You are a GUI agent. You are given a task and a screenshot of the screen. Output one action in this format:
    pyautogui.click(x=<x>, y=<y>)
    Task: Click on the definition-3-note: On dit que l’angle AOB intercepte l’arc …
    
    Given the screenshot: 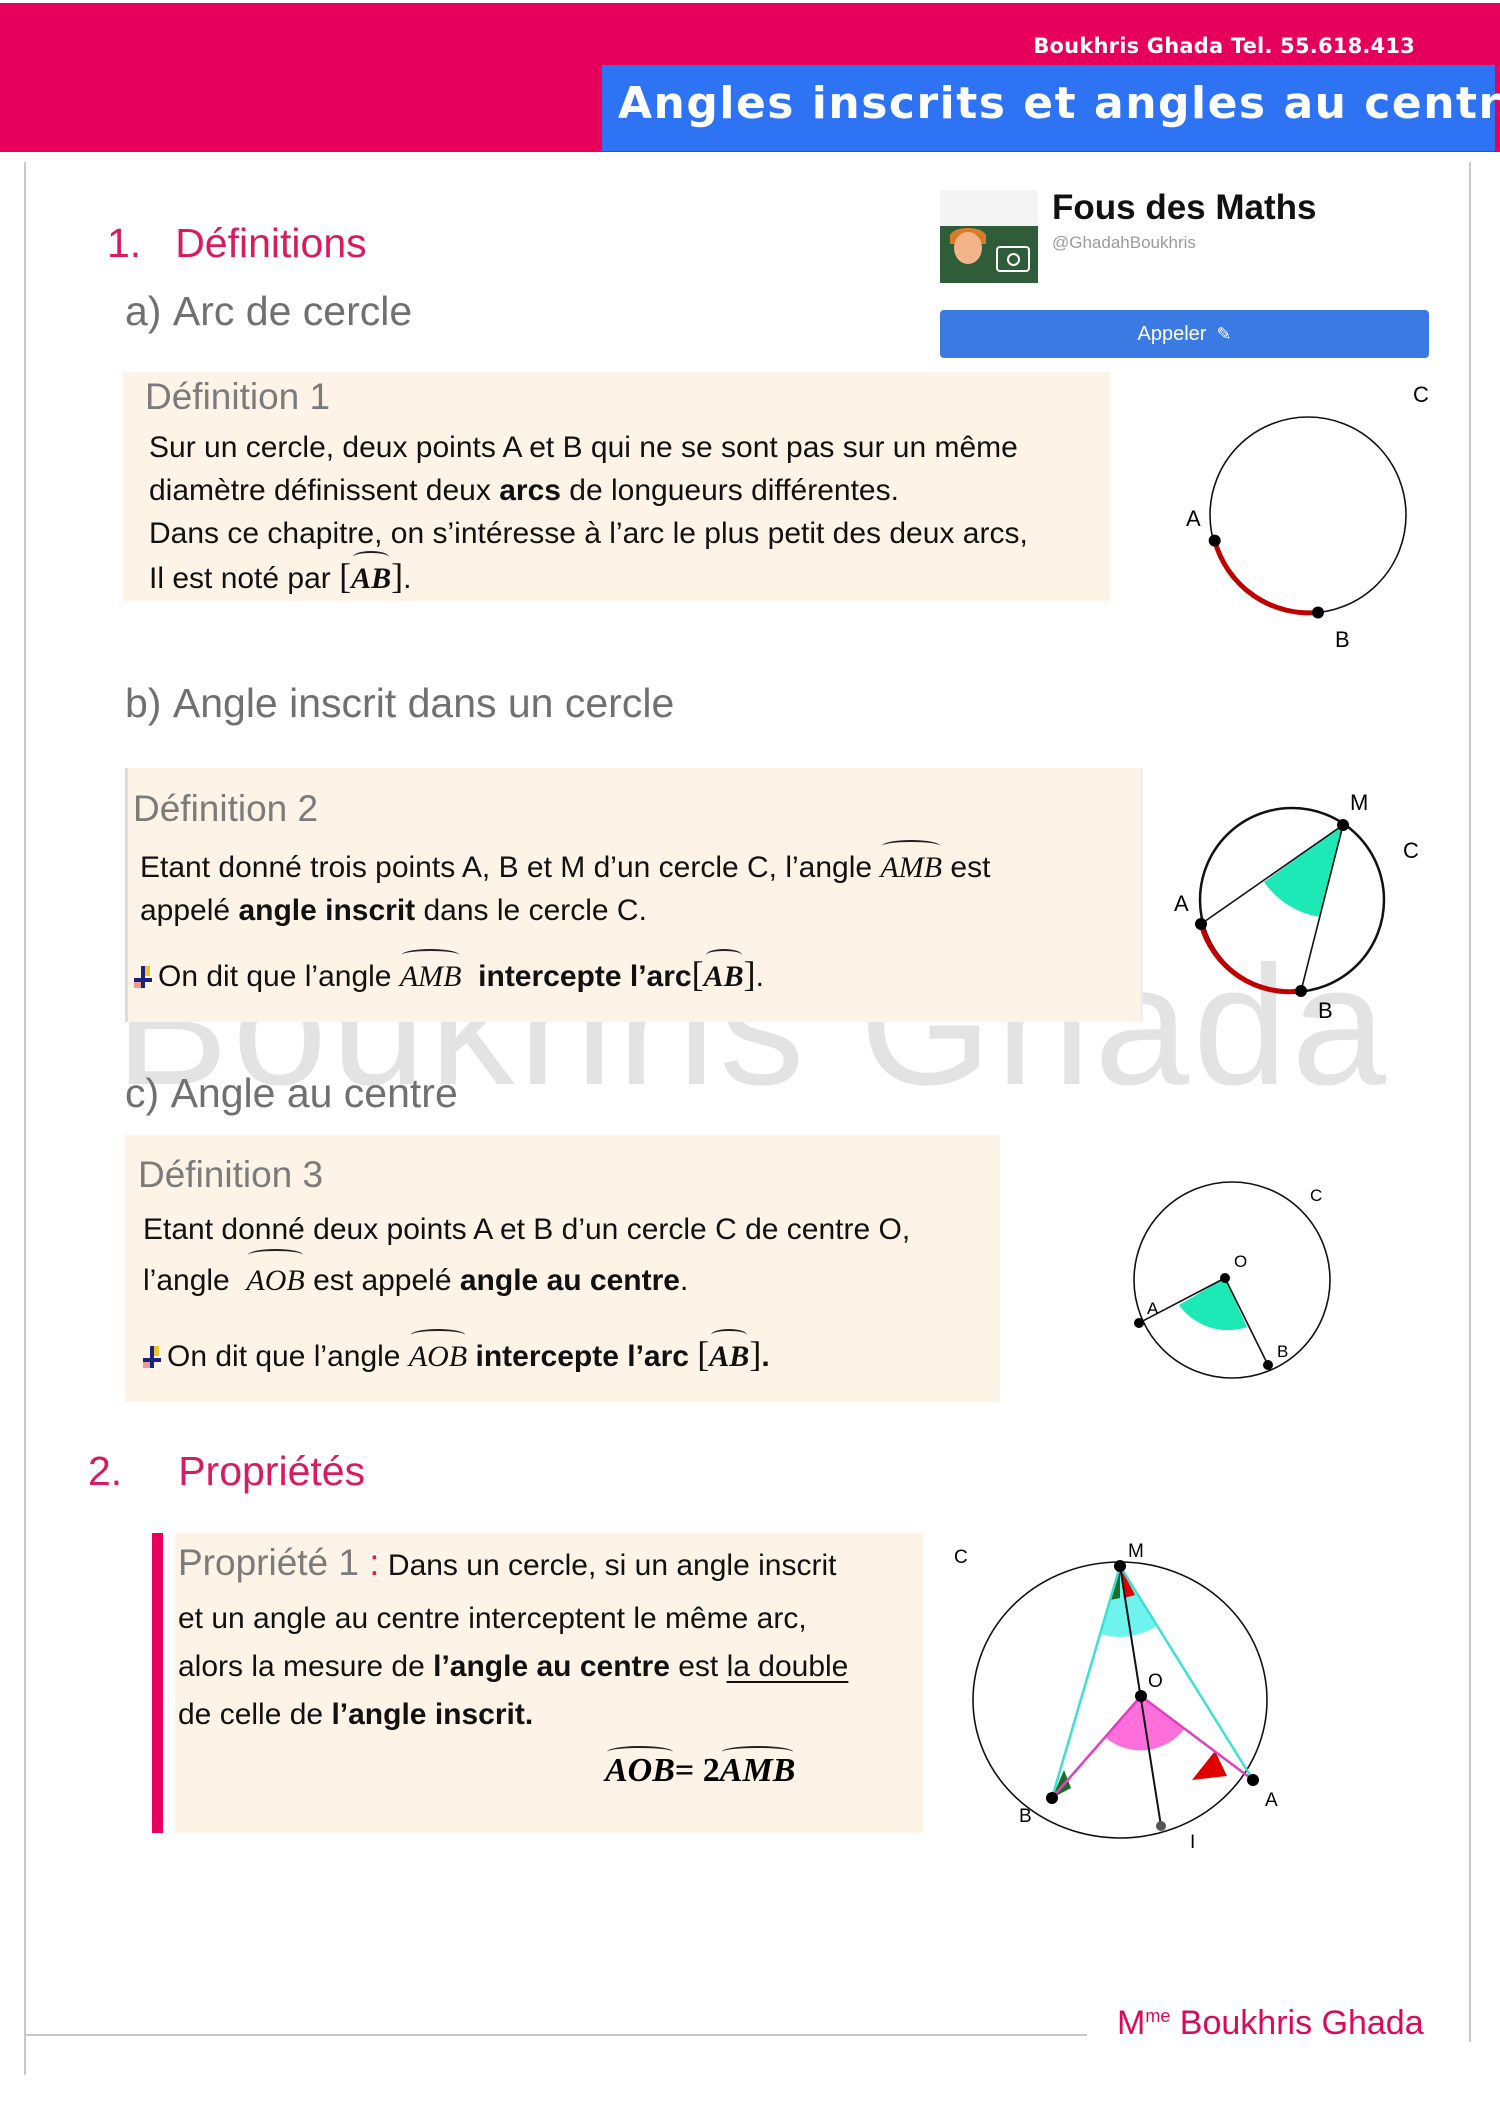 What is the action you would take?
    pyautogui.click(x=456, y=1353)
    